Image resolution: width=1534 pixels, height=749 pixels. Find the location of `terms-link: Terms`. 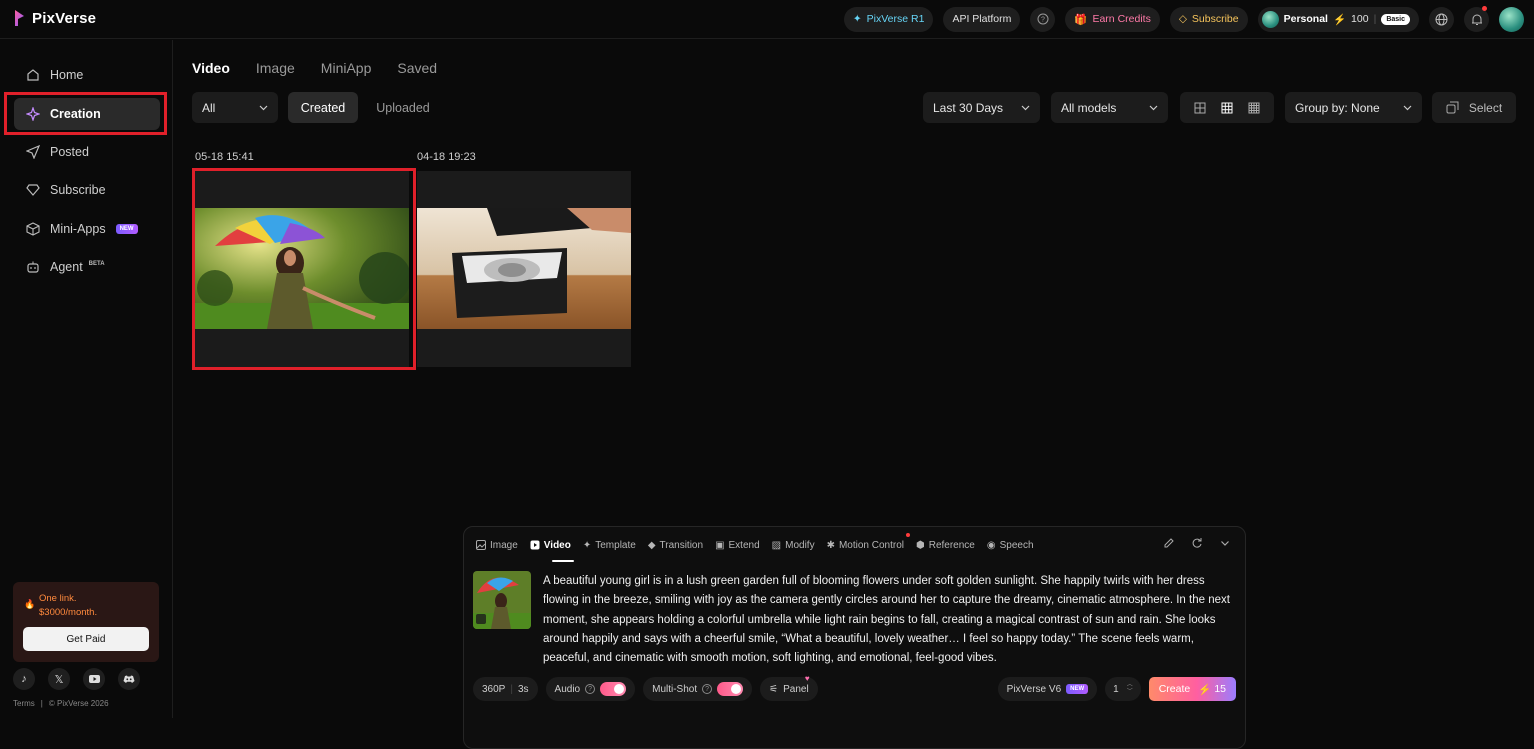

terms-link: Terms is located at coordinates (24, 703).